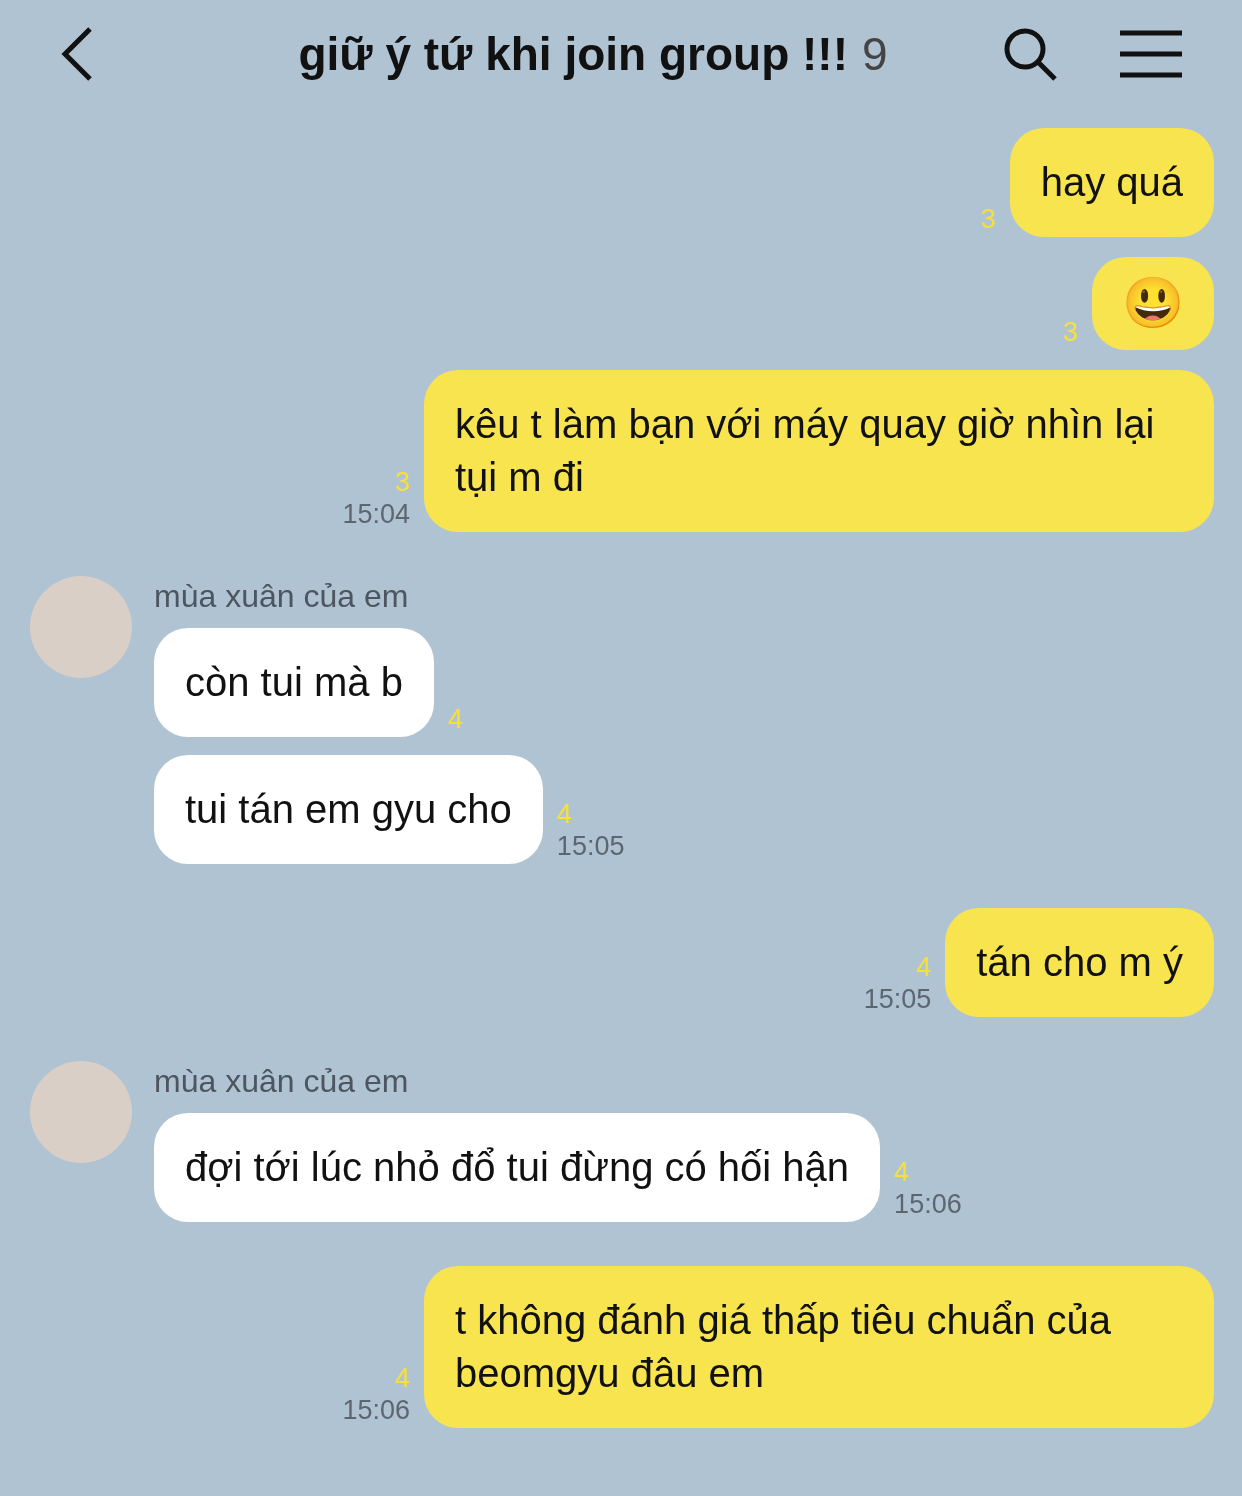 This screenshot has height=1496, width=1242. Describe the element at coordinates (1030, 54) in the screenshot. I see `search-icon` at that location.